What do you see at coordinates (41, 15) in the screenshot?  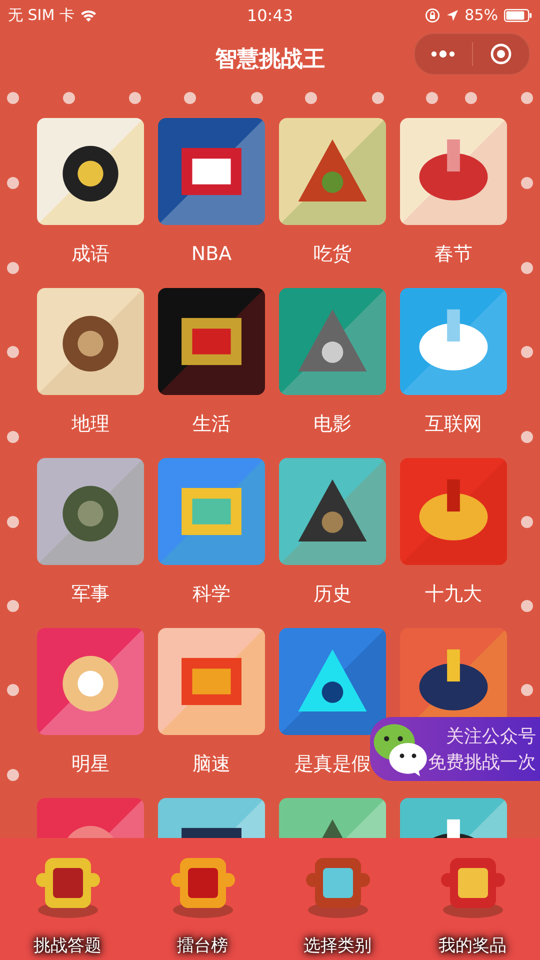 I see `carrier-text: 无 SIM 卡` at bounding box center [41, 15].